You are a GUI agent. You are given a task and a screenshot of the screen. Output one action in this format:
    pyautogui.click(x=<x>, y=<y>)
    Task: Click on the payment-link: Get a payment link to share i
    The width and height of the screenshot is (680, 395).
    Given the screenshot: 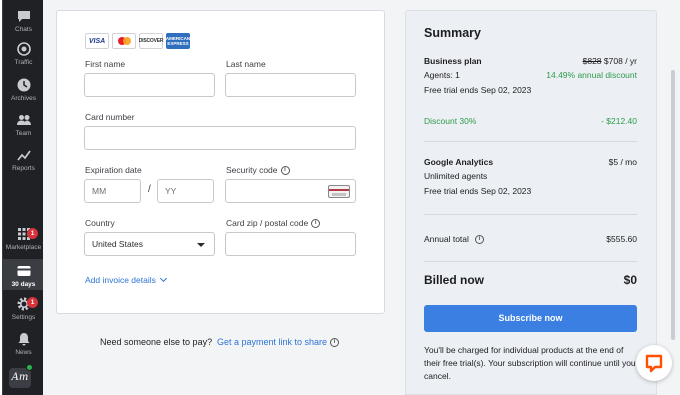 What is the action you would take?
    pyautogui.click(x=278, y=342)
    